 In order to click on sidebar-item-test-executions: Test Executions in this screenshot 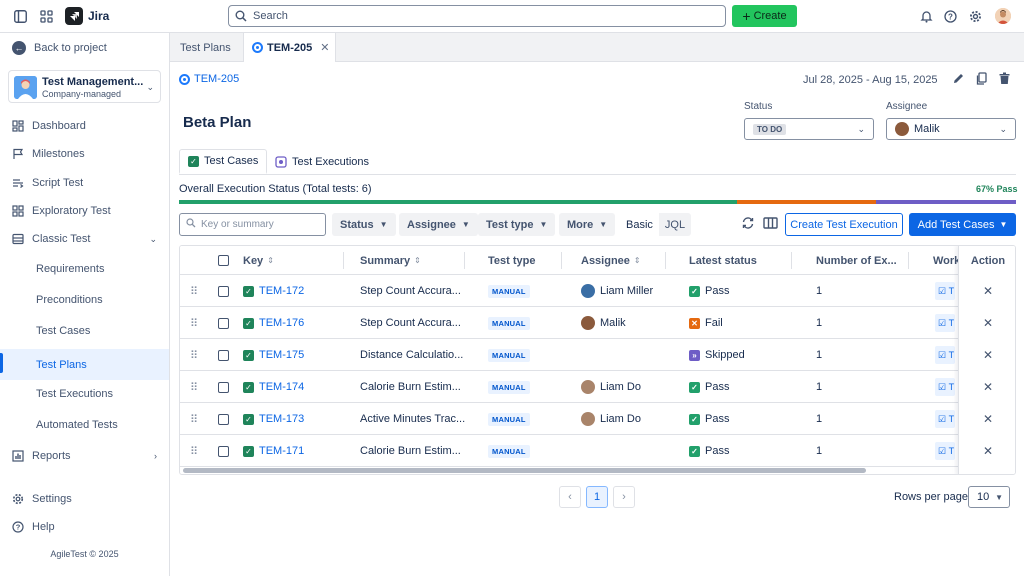, I will do `click(84, 394)`.